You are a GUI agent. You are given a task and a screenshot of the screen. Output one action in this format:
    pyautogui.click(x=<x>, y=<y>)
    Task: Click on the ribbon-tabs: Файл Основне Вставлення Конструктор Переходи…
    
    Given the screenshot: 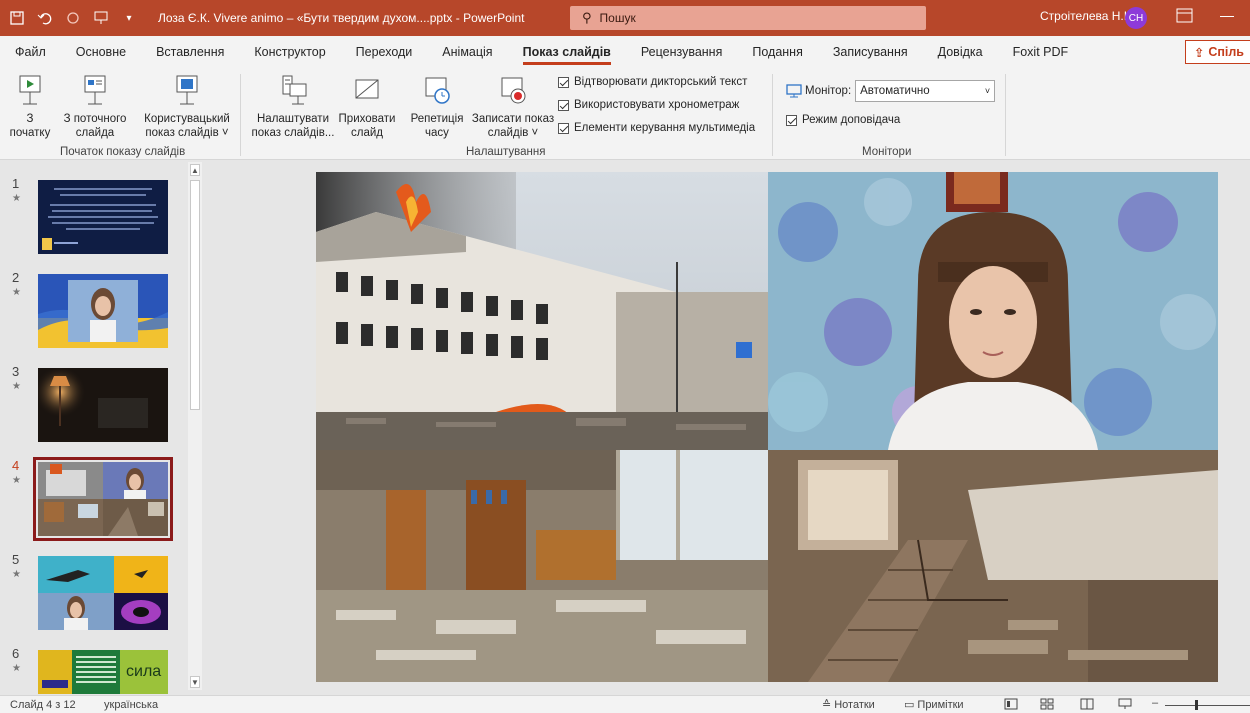 What is the action you would take?
    pyautogui.click(x=625, y=52)
    